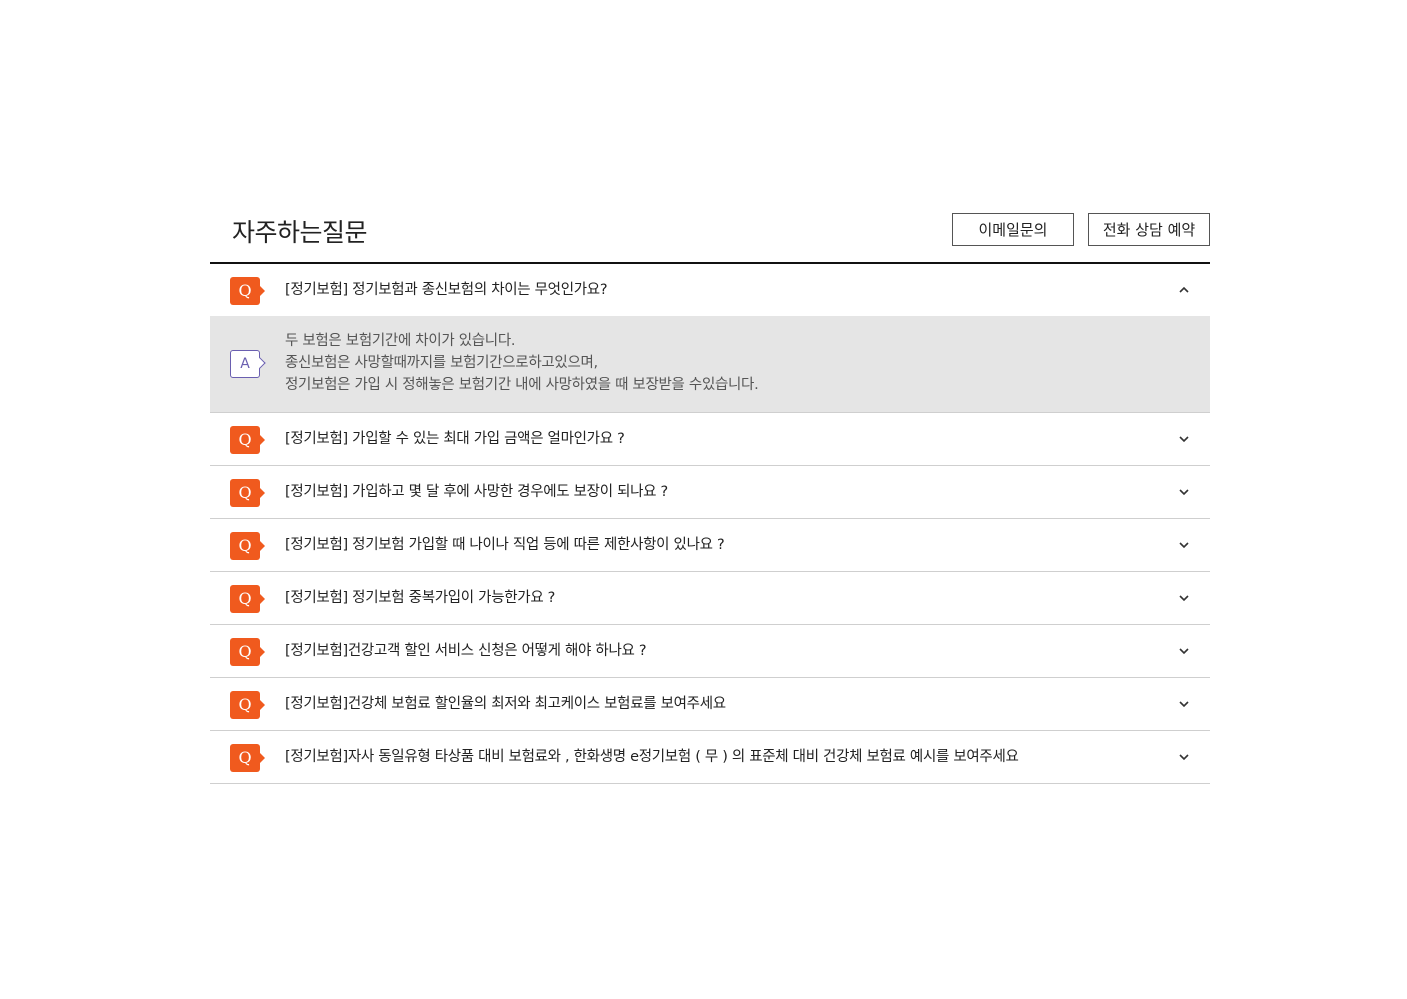 The height and width of the screenshot is (999, 1407). I want to click on faq-header: 자주하는질문 이메일문의 전화 상담 예약, so click(710, 234).